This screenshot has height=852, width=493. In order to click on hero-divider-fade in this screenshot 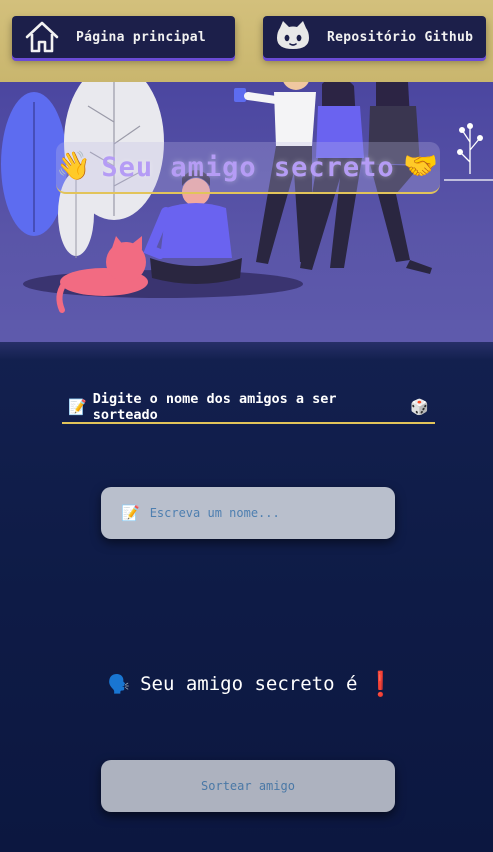, I will do `click(246, 340)`.